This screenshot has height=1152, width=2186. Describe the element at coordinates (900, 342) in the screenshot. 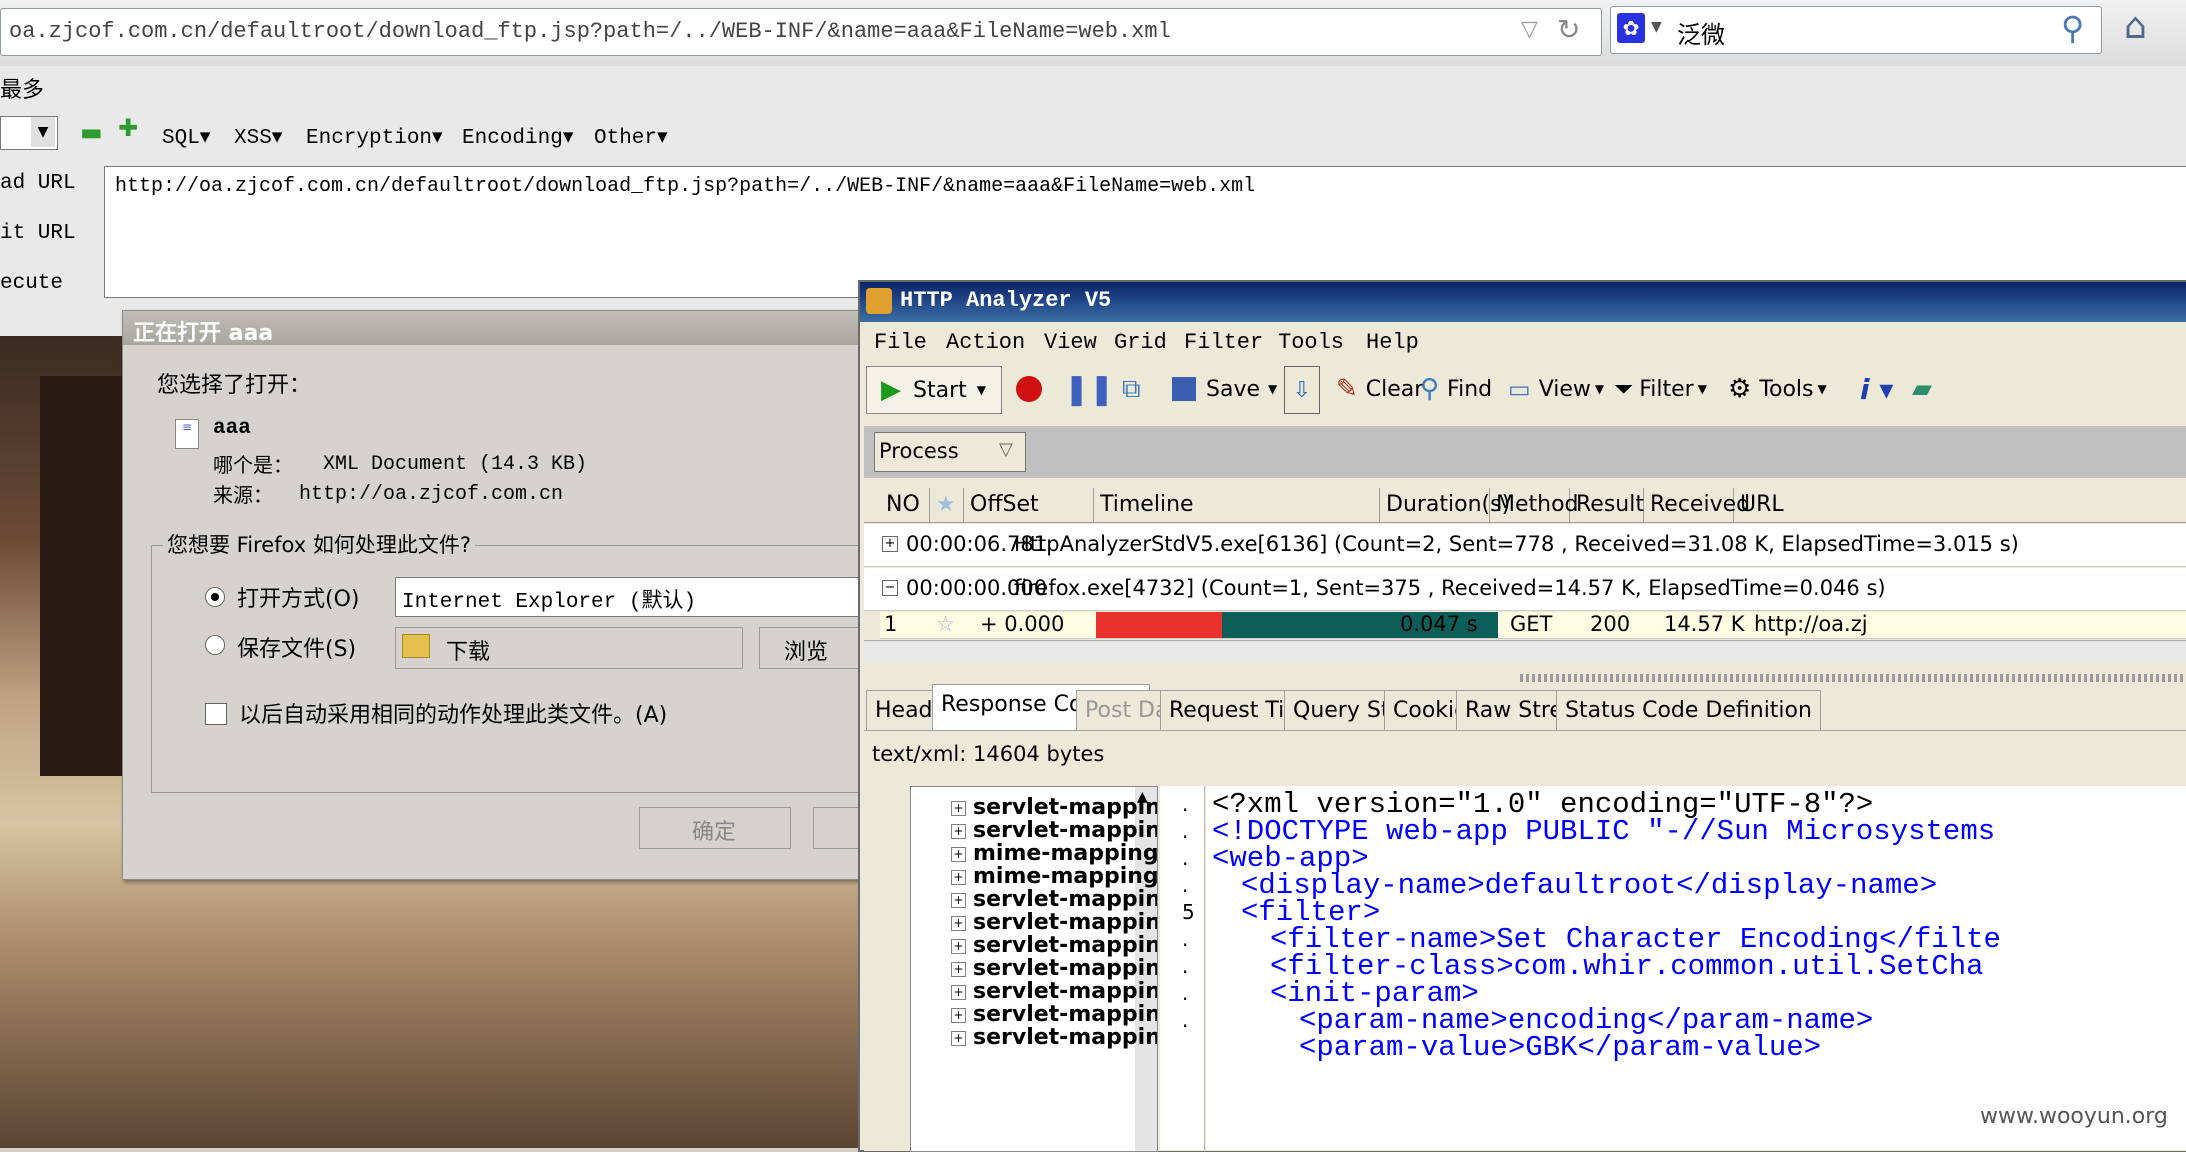

I see `menu-file: File` at that location.